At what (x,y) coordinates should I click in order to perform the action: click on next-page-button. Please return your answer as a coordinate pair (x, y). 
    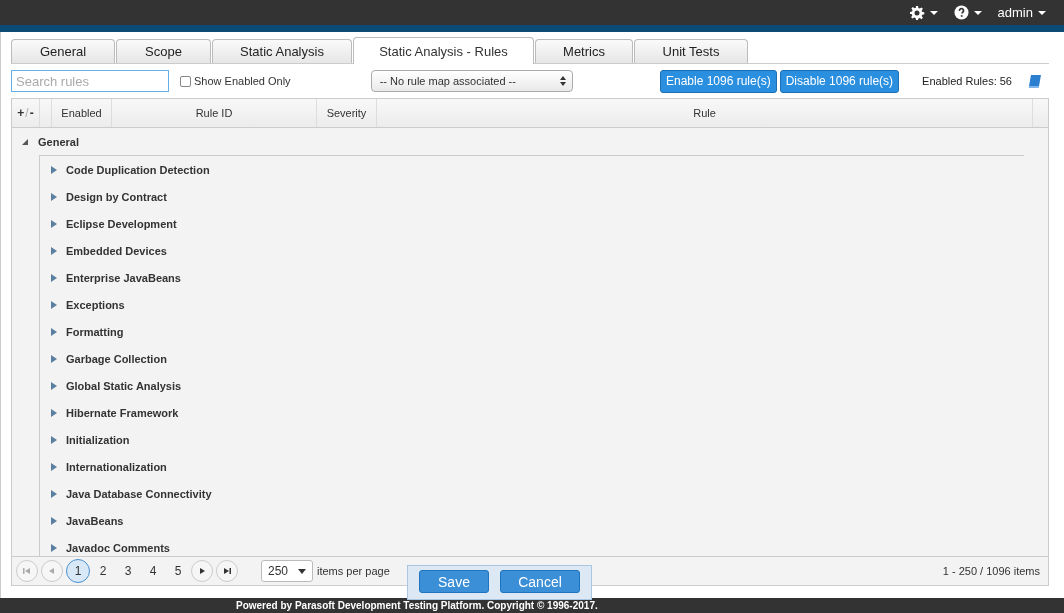
    Looking at the image, I should click on (202, 571).